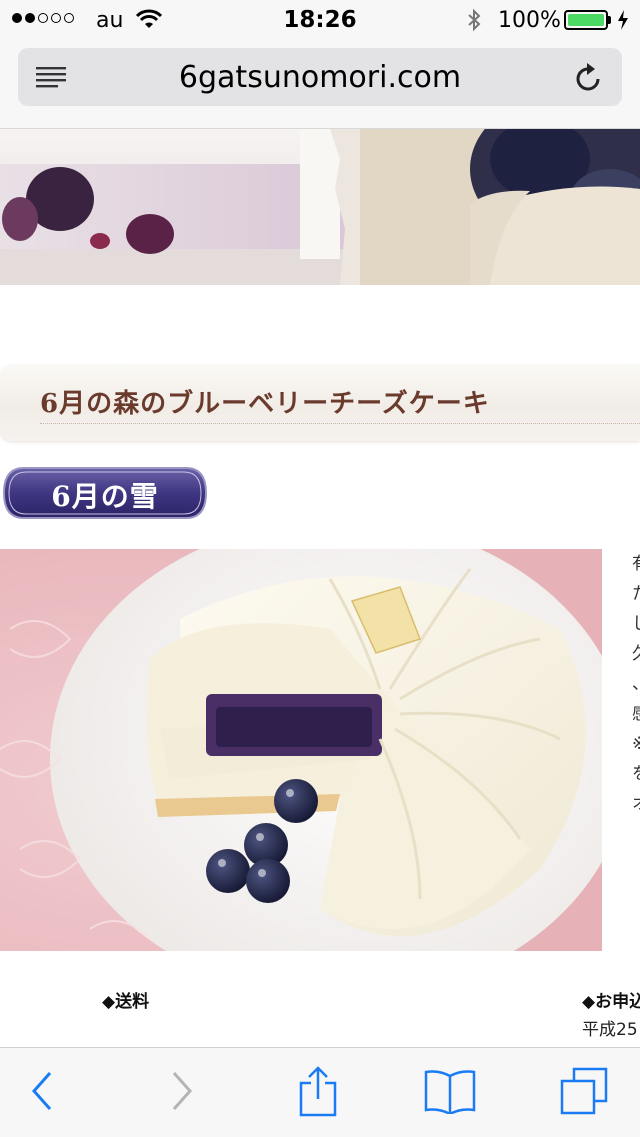  What do you see at coordinates (529, 20) in the screenshot?
I see `battery-percent: 100%` at bounding box center [529, 20].